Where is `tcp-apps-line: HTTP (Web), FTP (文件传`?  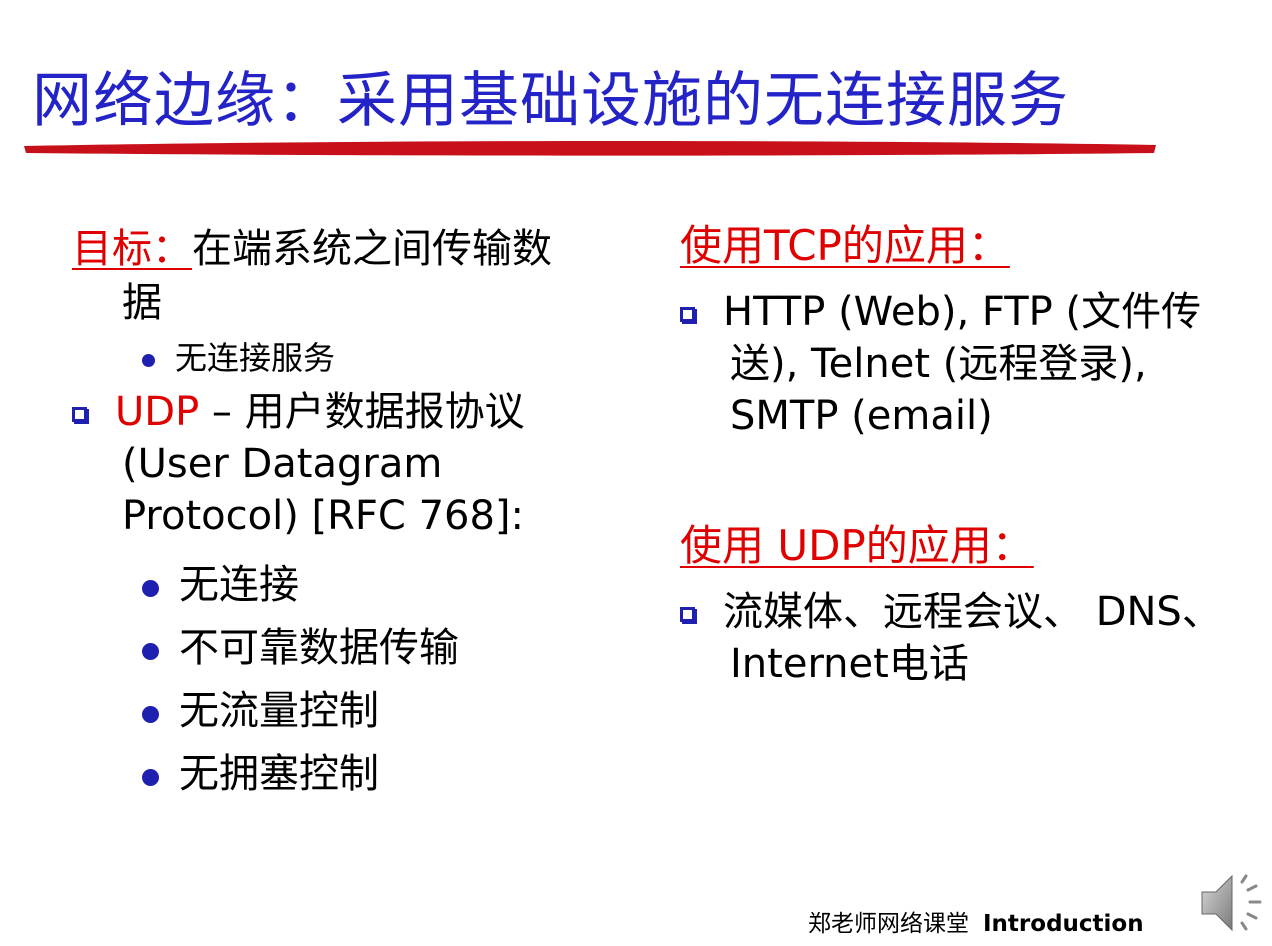 tcp-apps-line: HTTP (Web), FTP (文件传 is located at coordinates (962, 312).